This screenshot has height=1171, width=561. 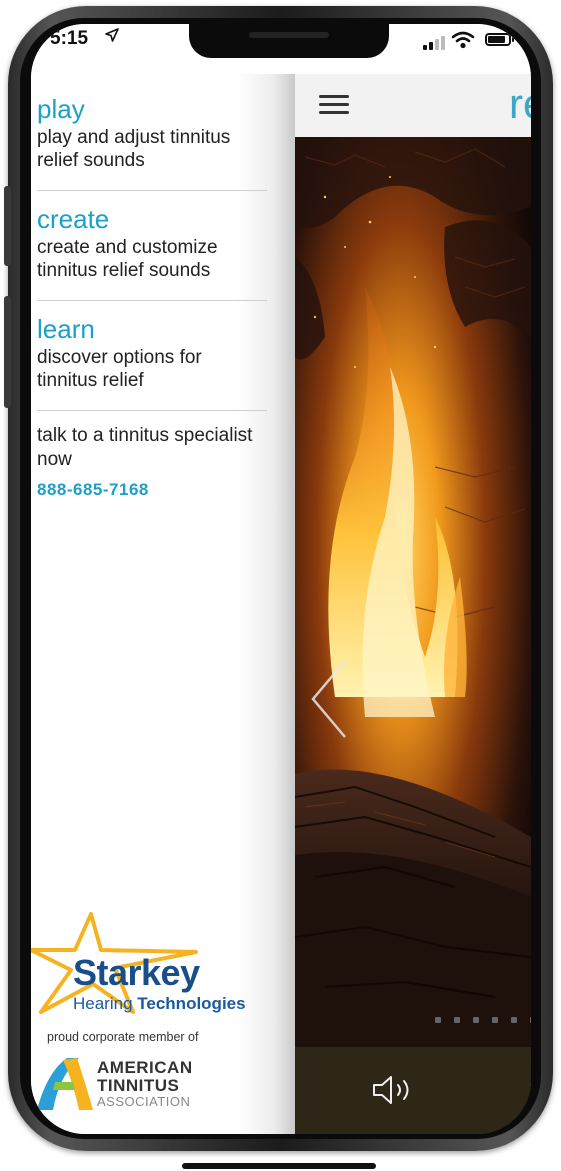 I want to click on player-bottom-bar, so click(x=413, y=1090).